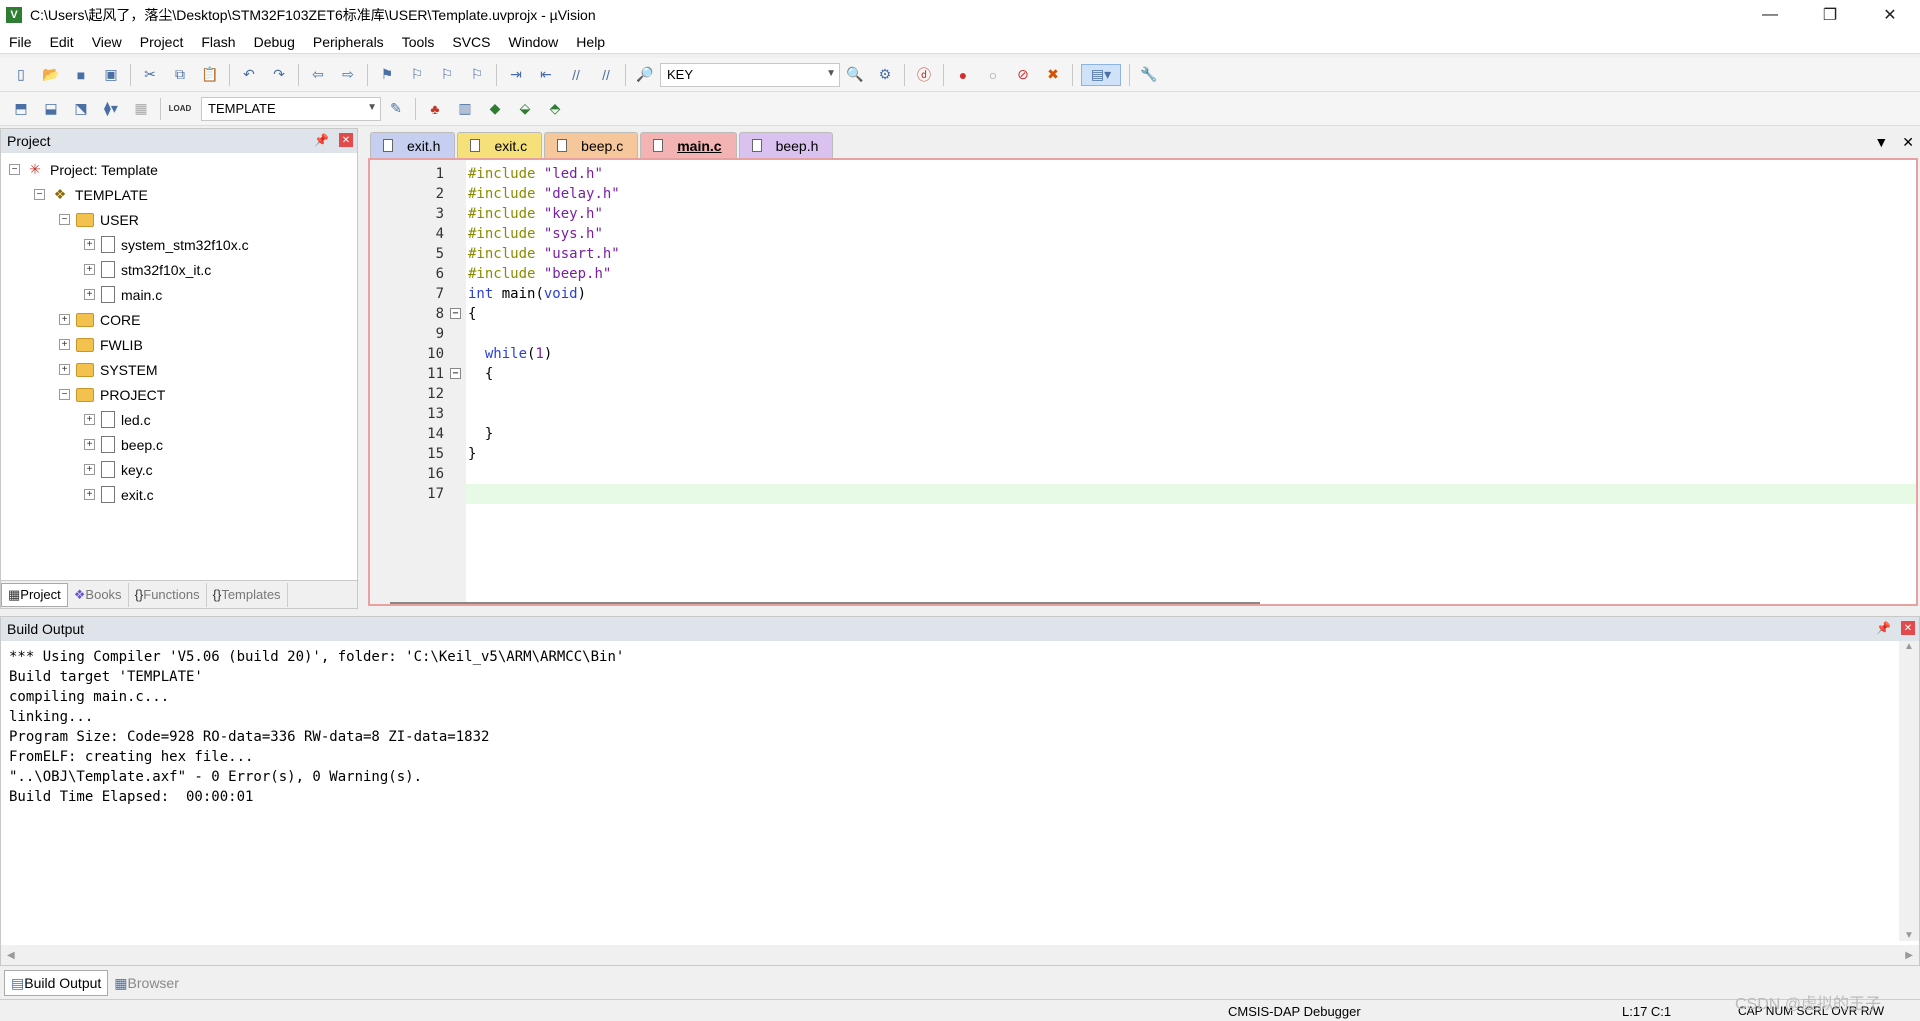  I want to click on pack-installer-icon: ⬙, so click(525, 109).